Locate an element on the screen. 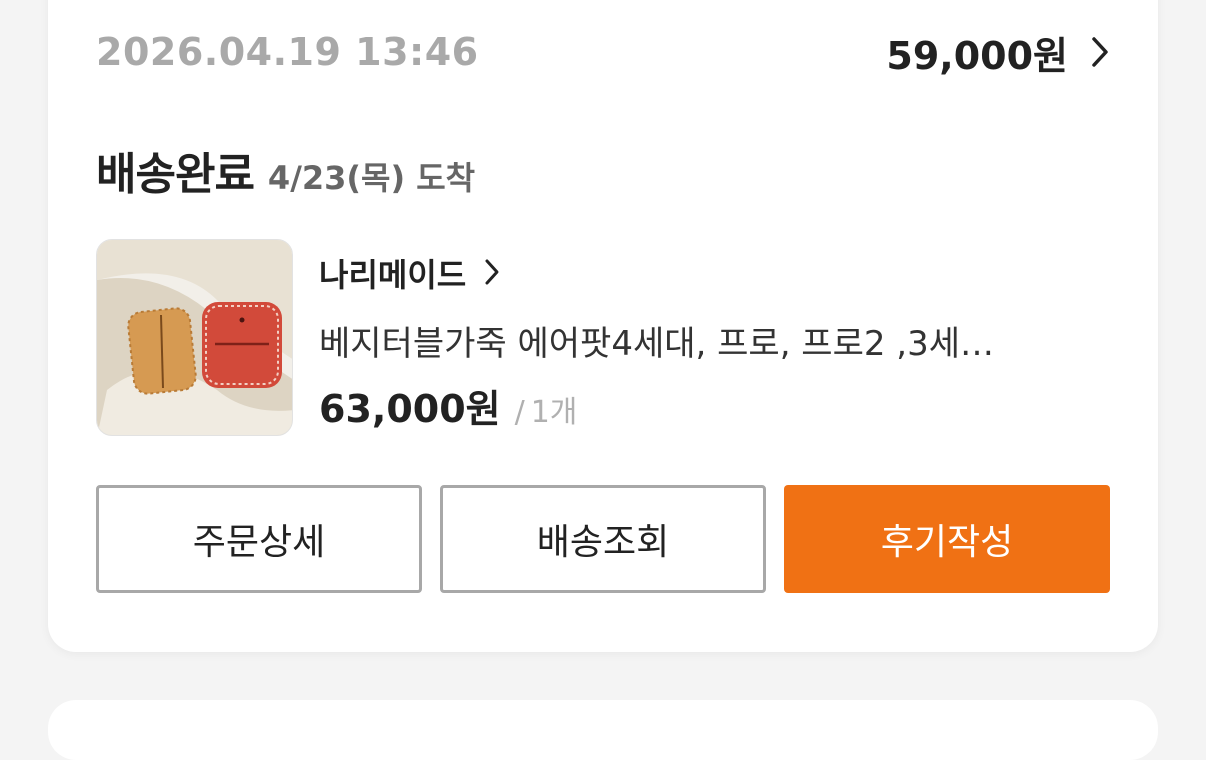 The width and height of the screenshot is (1206, 760). order-total-link: 59,000원 is located at coordinates (998, 52).